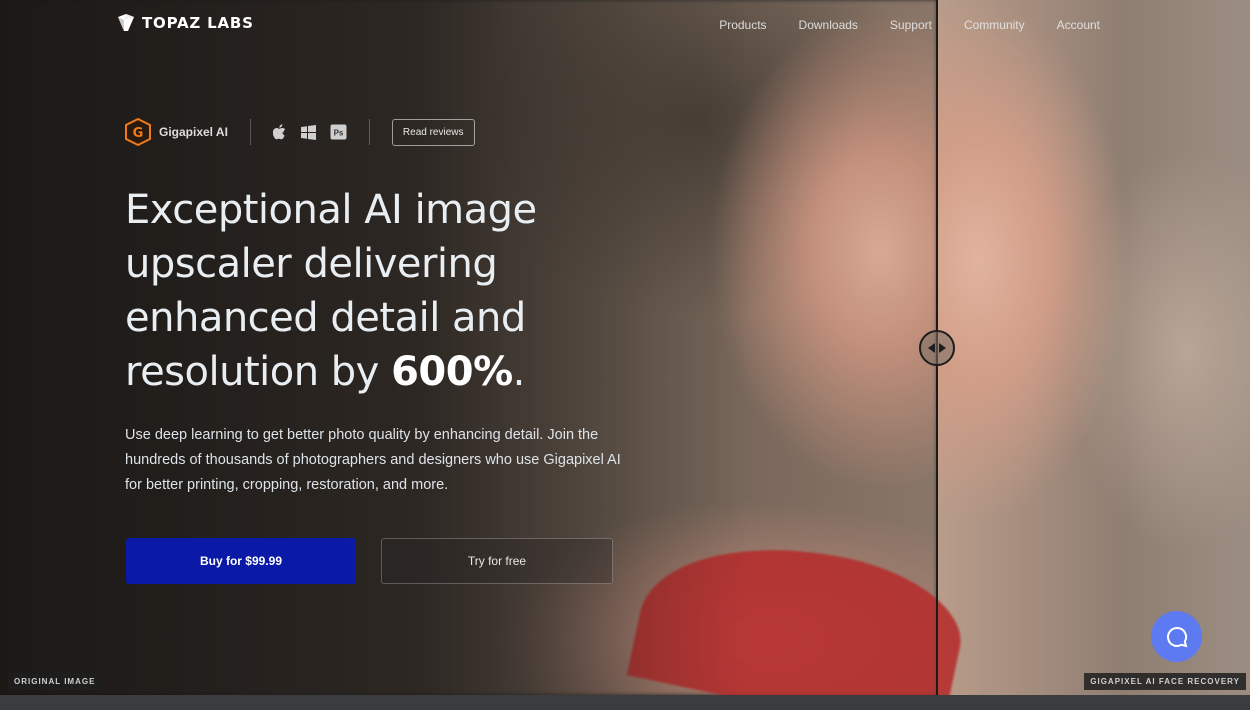 The image size is (1250, 710). What do you see at coordinates (193, 132) in the screenshot?
I see `product-name: Gigapixel AI` at bounding box center [193, 132].